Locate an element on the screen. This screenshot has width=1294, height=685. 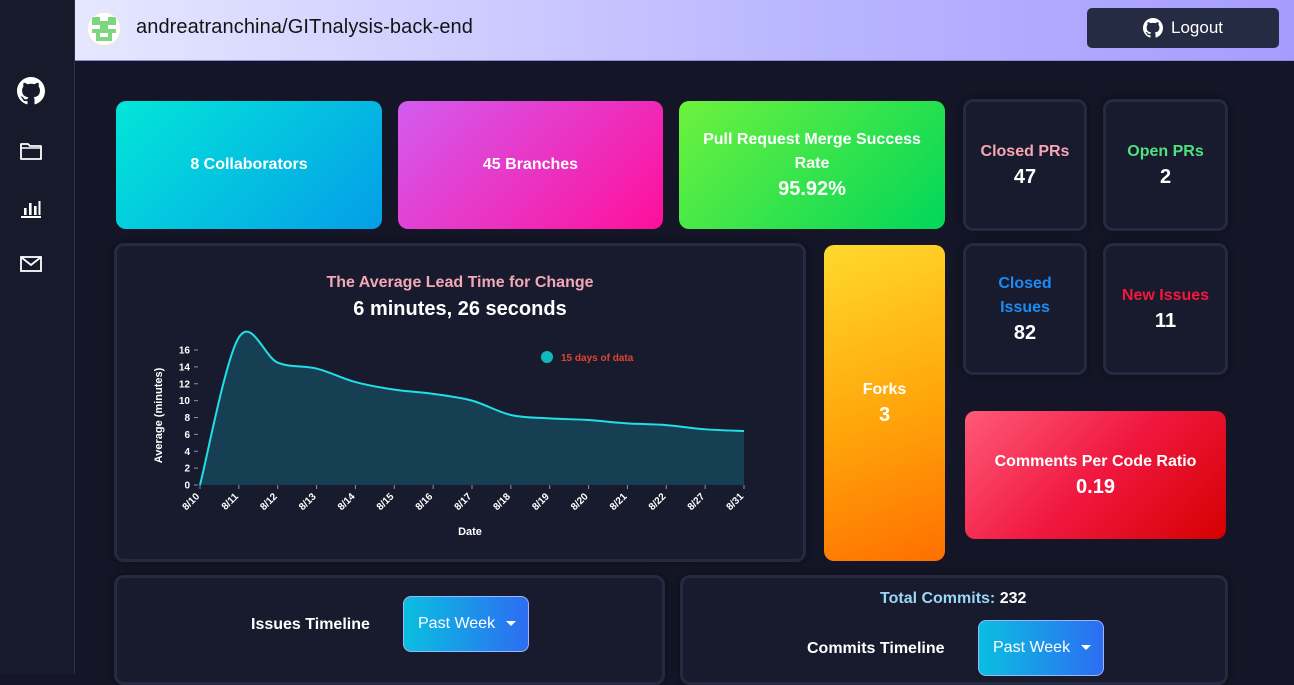
branches-card: 45 Branches is located at coordinates (530, 165).